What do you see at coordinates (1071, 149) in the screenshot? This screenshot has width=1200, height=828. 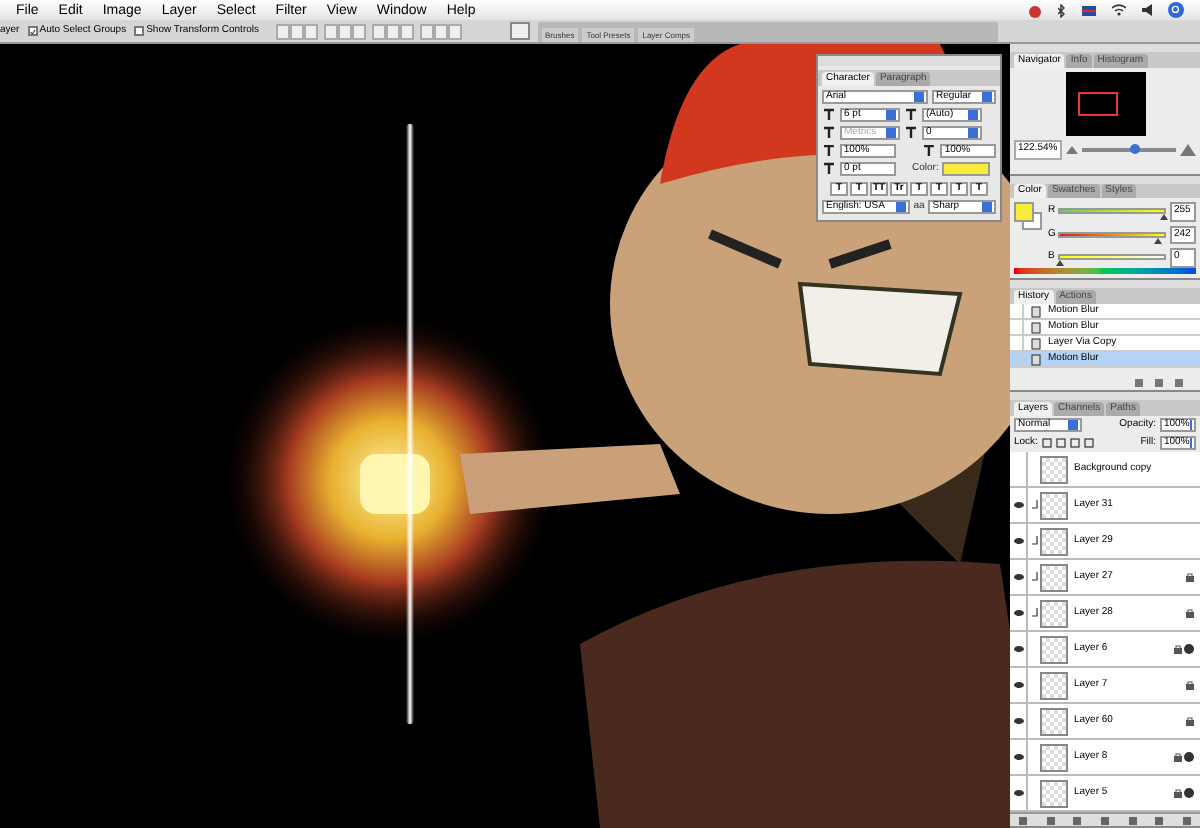 I see `zoom-out-icon` at bounding box center [1071, 149].